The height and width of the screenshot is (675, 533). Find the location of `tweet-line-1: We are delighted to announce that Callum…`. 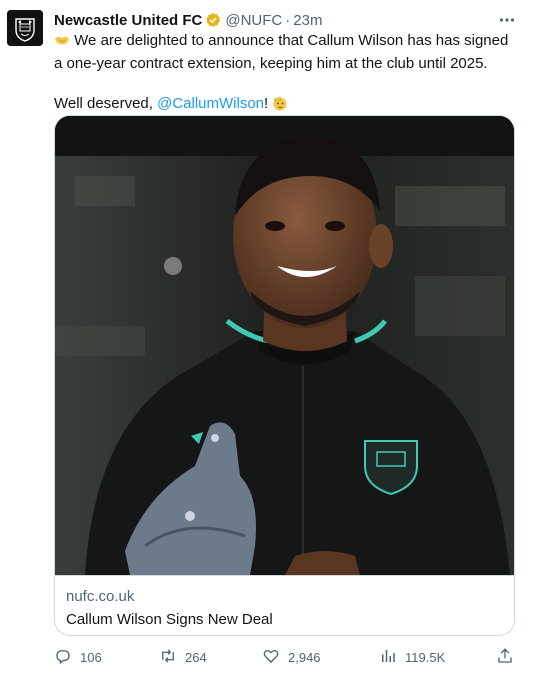

tweet-line-1: We are delighted to announce that Callum… is located at coordinates (281, 52).